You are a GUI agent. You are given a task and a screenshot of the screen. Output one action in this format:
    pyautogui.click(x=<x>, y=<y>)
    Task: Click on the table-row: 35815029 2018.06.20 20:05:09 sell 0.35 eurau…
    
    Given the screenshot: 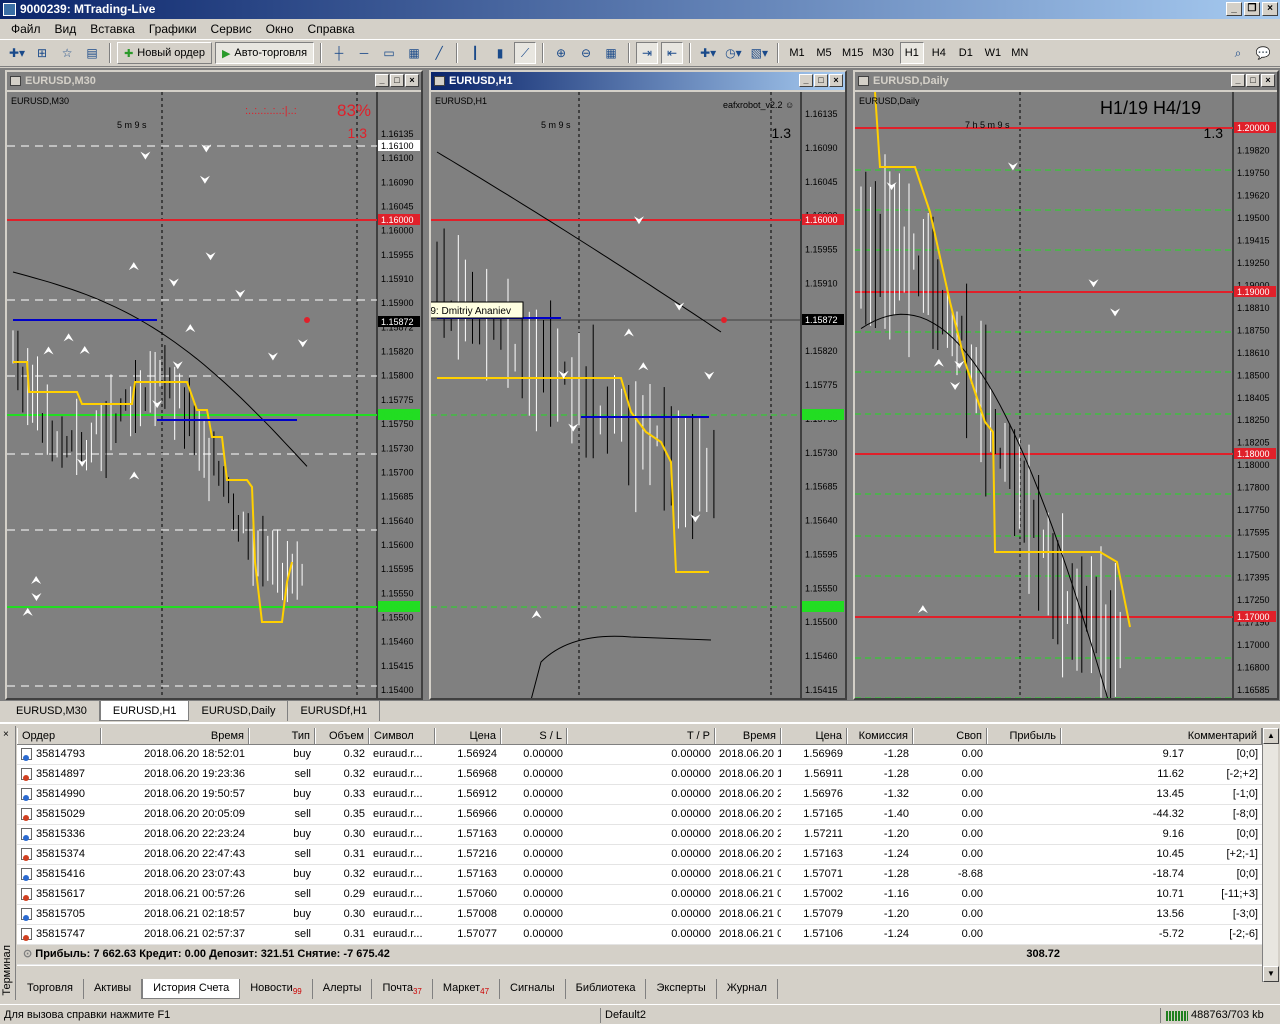 What is the action you would take?
    pyautogui.click(x=639, y=815)
    